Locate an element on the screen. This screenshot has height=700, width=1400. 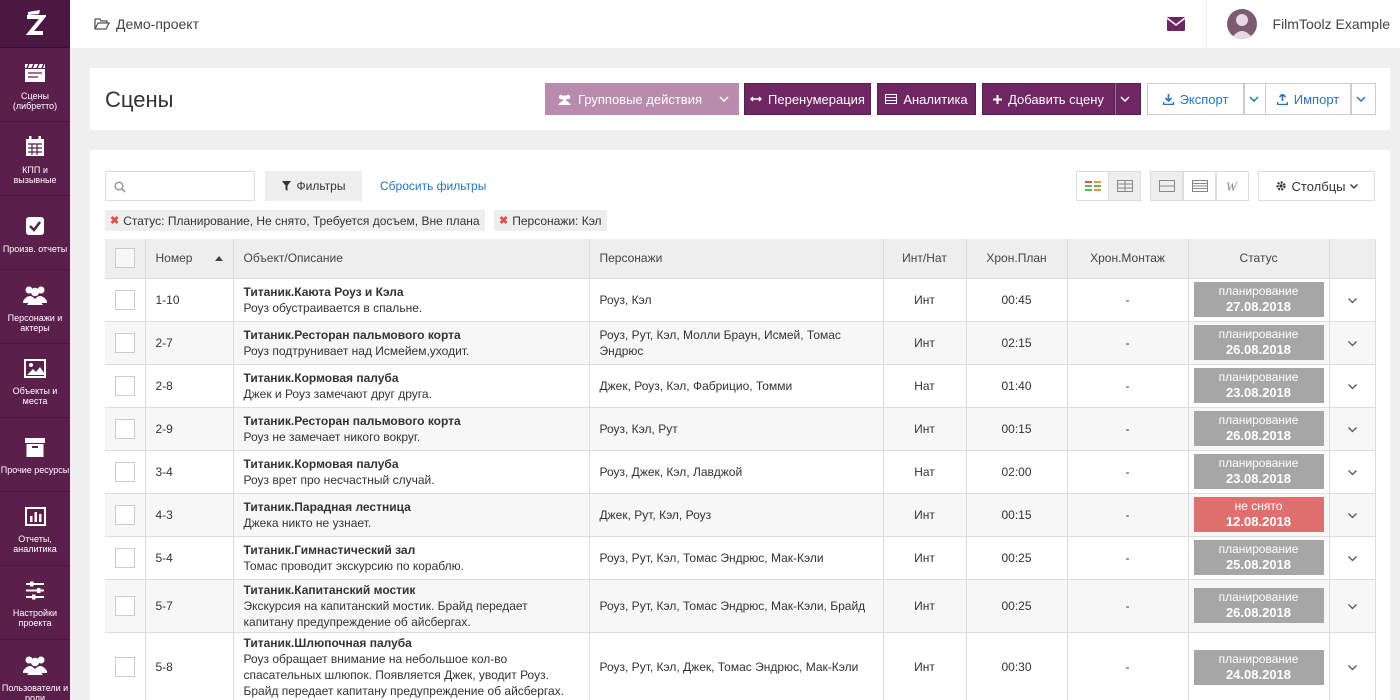
app-logo is located at coordinates (35, 24).